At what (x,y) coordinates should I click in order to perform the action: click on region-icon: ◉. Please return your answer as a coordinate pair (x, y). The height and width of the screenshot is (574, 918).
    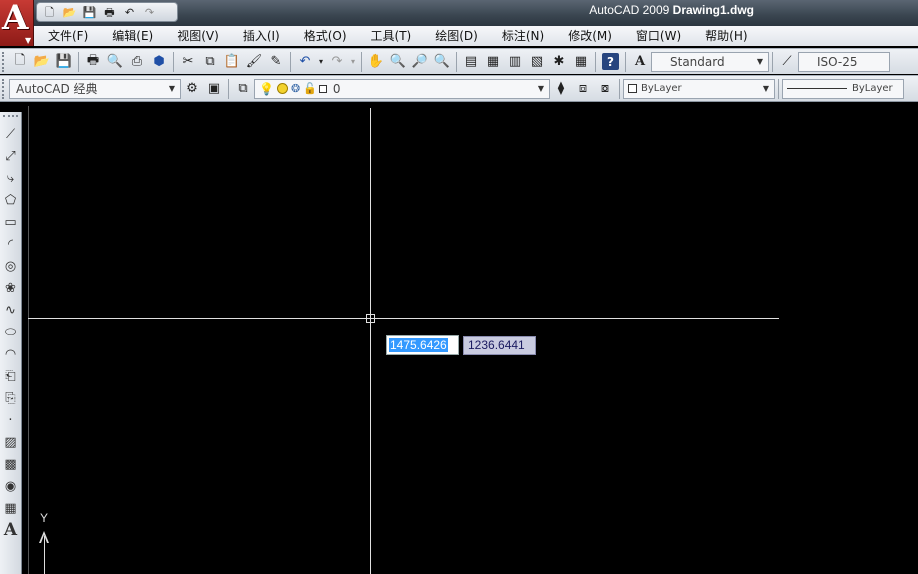
    Looking at the image, I should click on (10, 486).